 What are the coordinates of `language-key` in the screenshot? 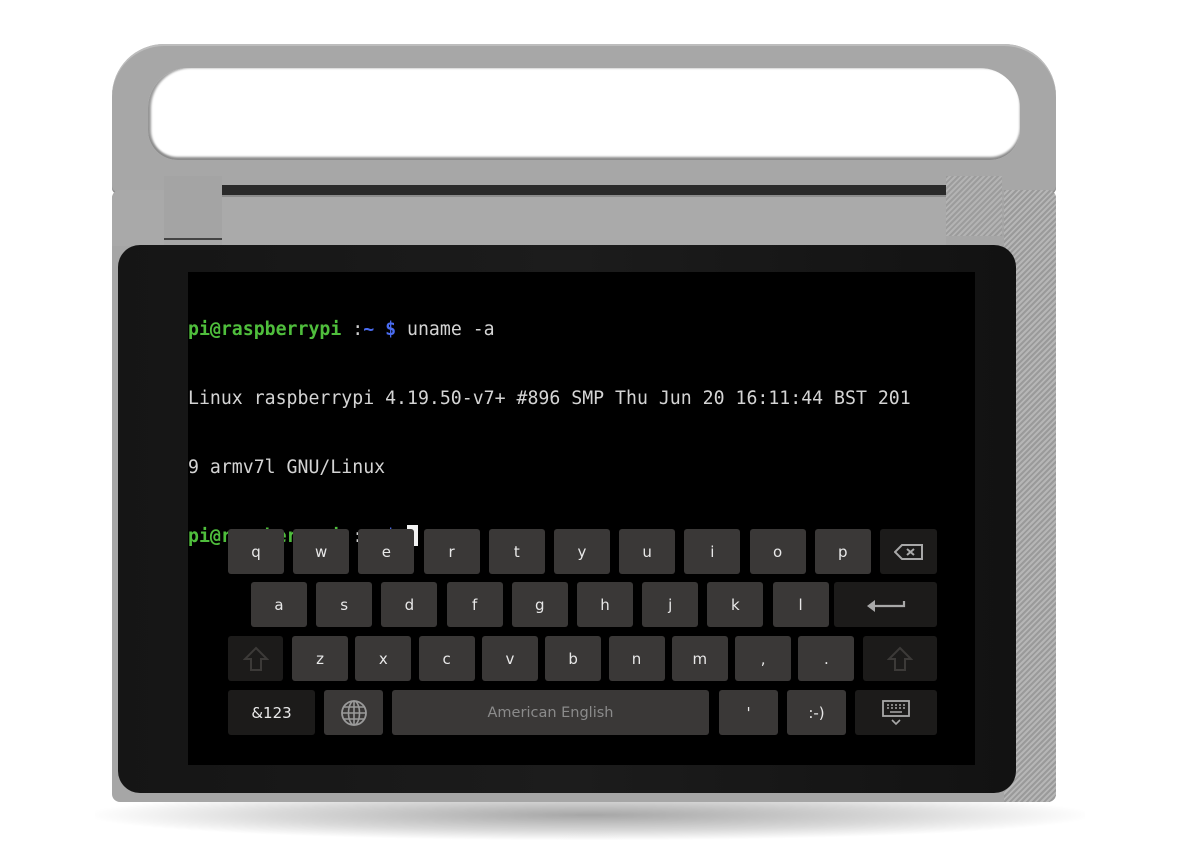 It's located at (353, 712).